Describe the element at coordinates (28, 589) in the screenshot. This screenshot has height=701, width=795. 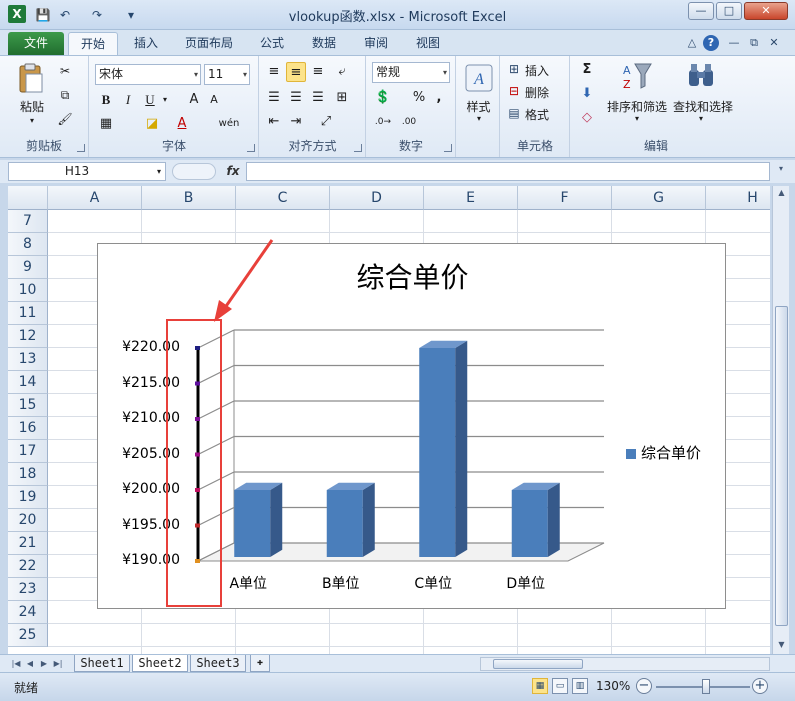
I see `row-header: 23` at that location.